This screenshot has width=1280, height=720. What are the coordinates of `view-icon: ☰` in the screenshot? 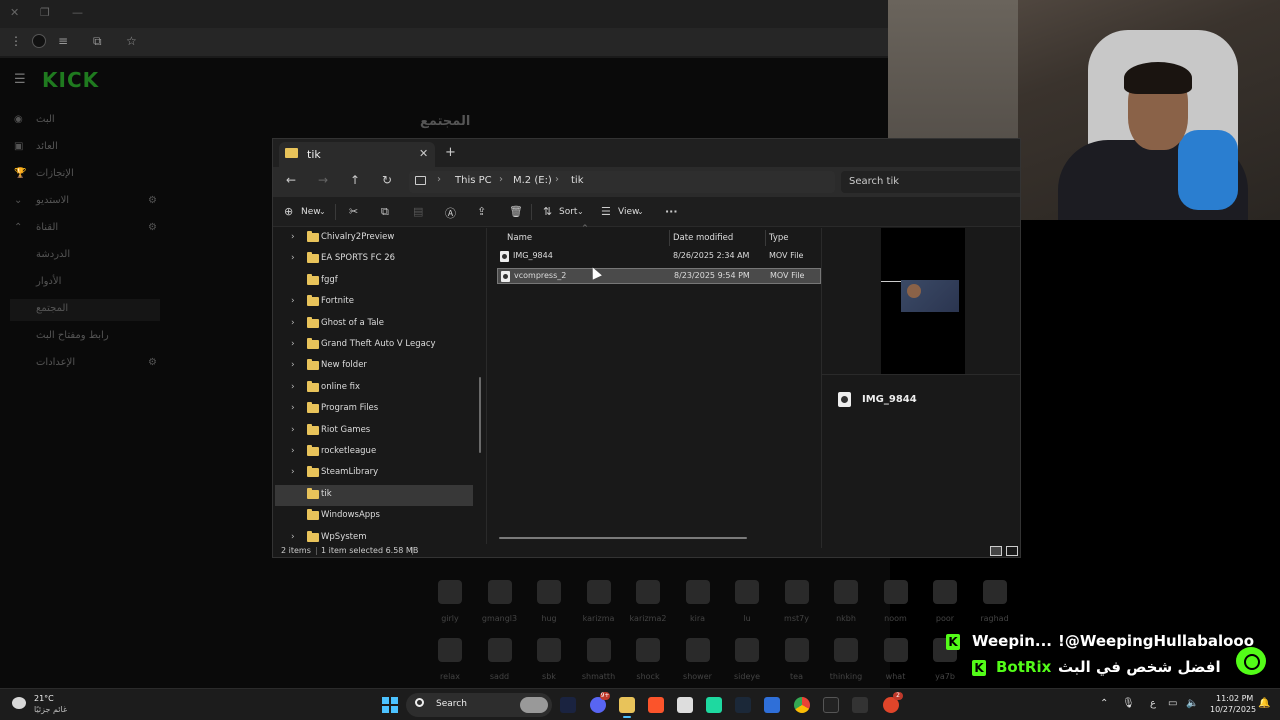 It's located at (606, 211).